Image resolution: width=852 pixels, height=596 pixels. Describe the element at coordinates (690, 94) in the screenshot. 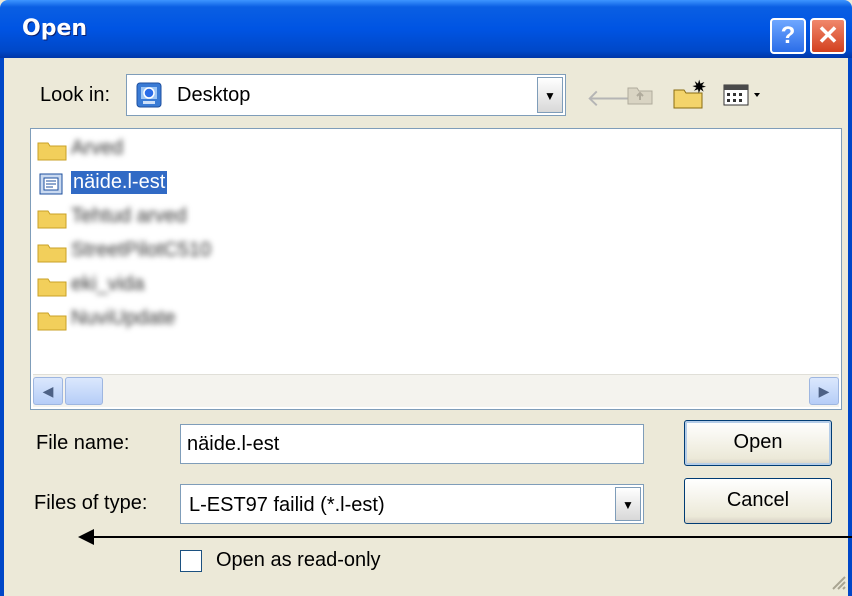

I see `new-folder-icon` at that location.